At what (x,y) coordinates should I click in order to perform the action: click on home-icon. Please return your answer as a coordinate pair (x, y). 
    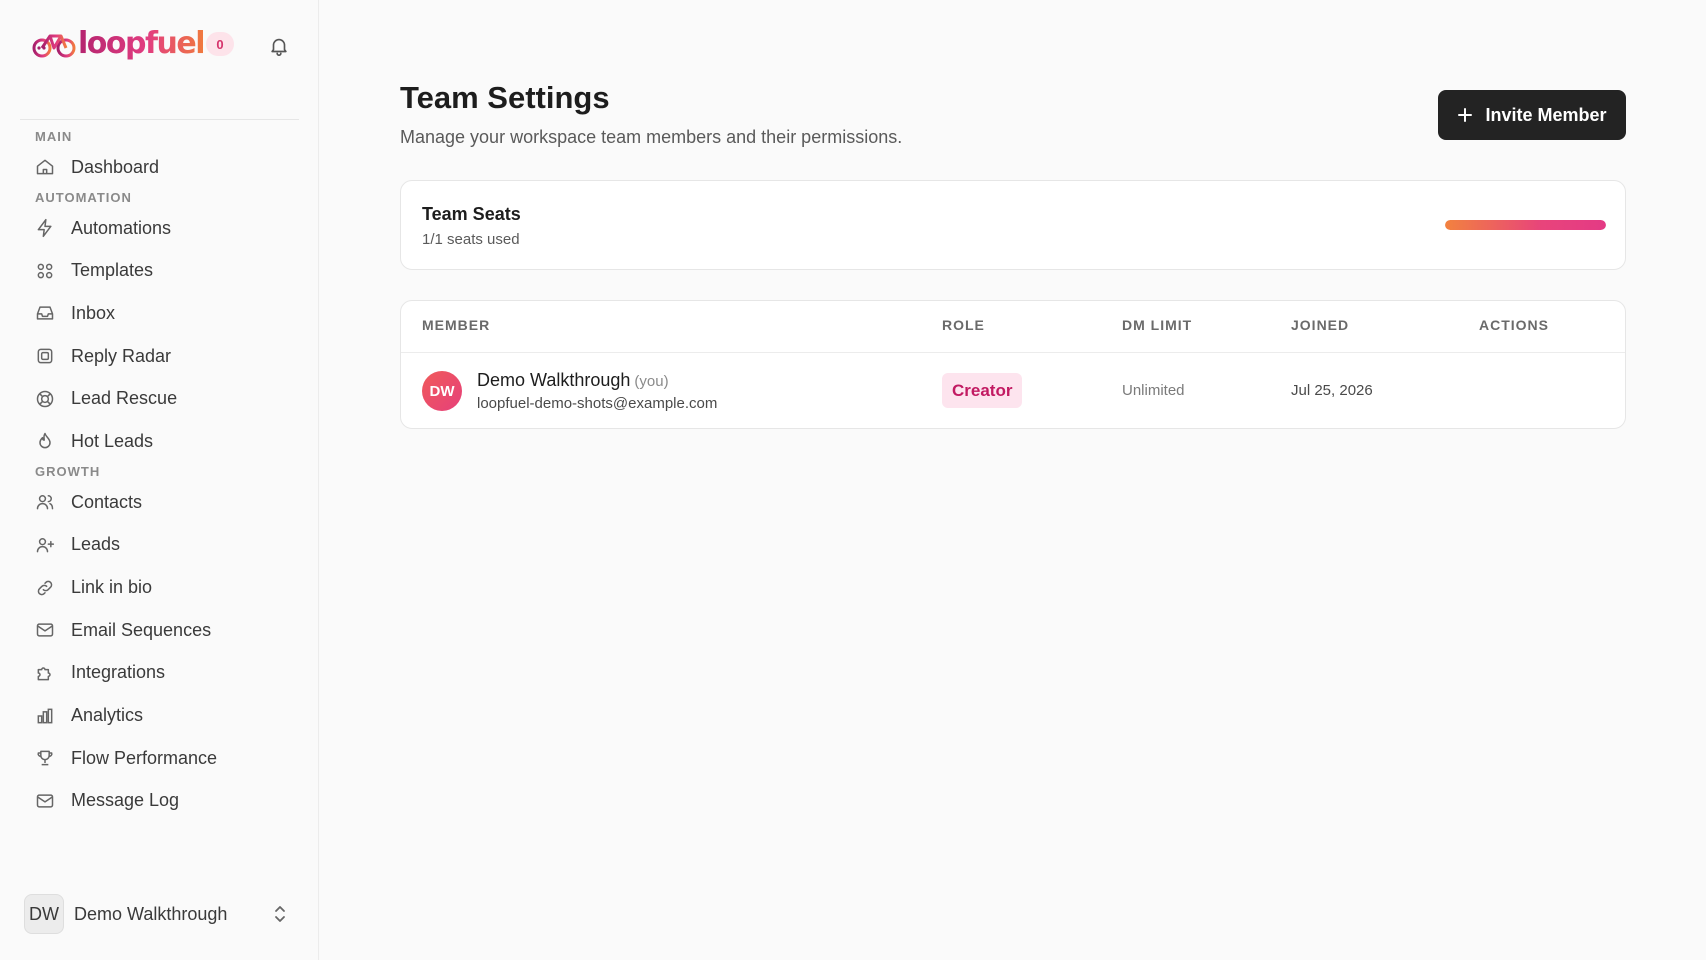
    Looking at the image, I should click on (45, 167).